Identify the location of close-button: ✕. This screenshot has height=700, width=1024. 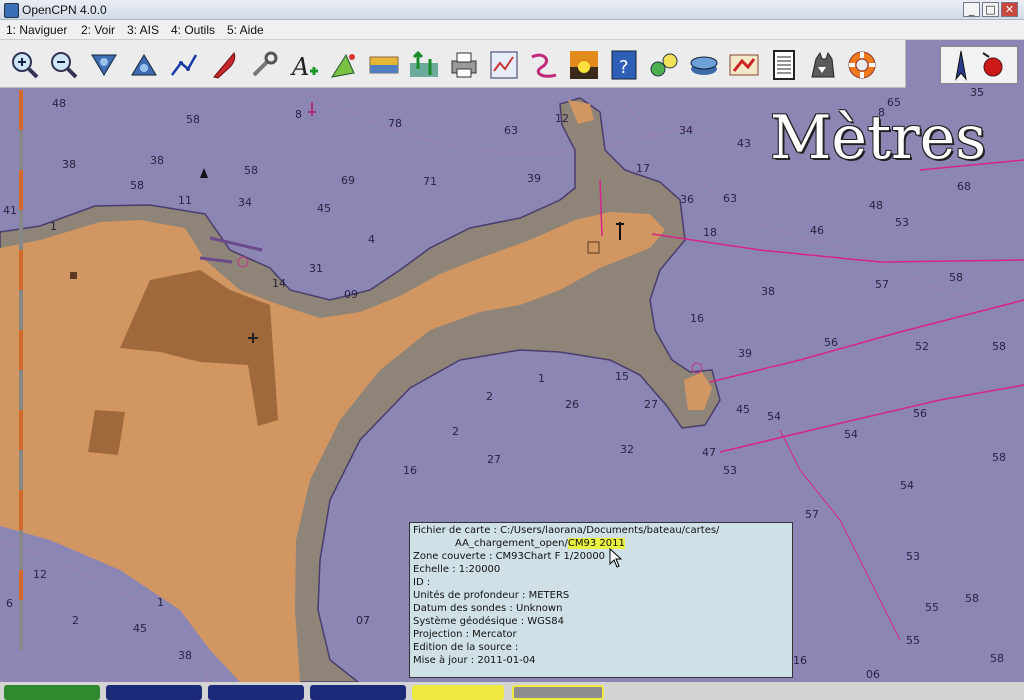
(1009, 9).